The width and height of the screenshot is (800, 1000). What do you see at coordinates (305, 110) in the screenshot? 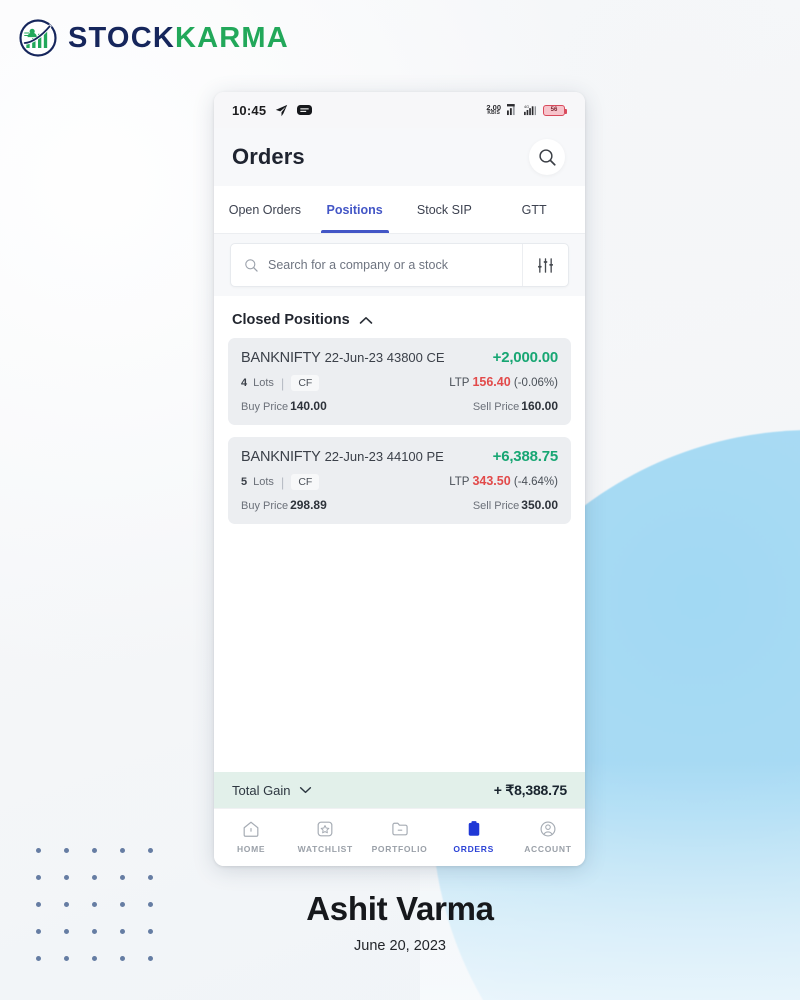
I see `app-notification-icon` at bounding box center [305, 110].